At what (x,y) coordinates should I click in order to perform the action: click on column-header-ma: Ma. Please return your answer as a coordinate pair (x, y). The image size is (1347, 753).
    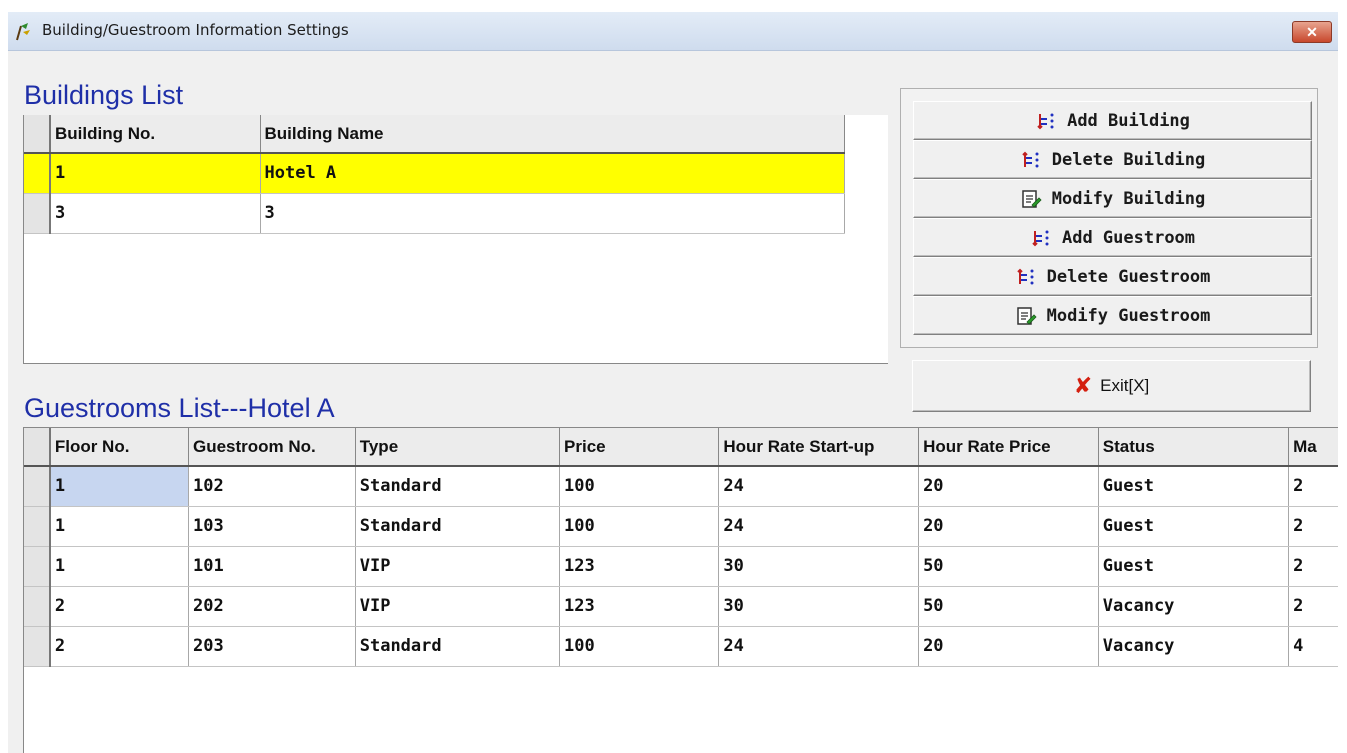
    Looking at the image, I should click on (1313, 447).